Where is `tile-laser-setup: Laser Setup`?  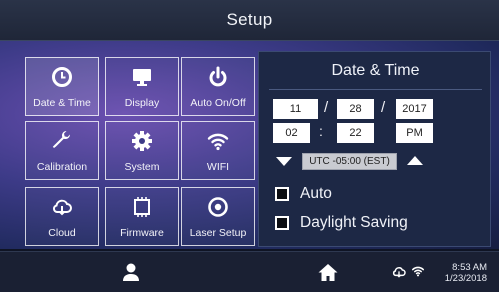 tile-laser-setup: Laser Setup is located at coordinates (218, 216).